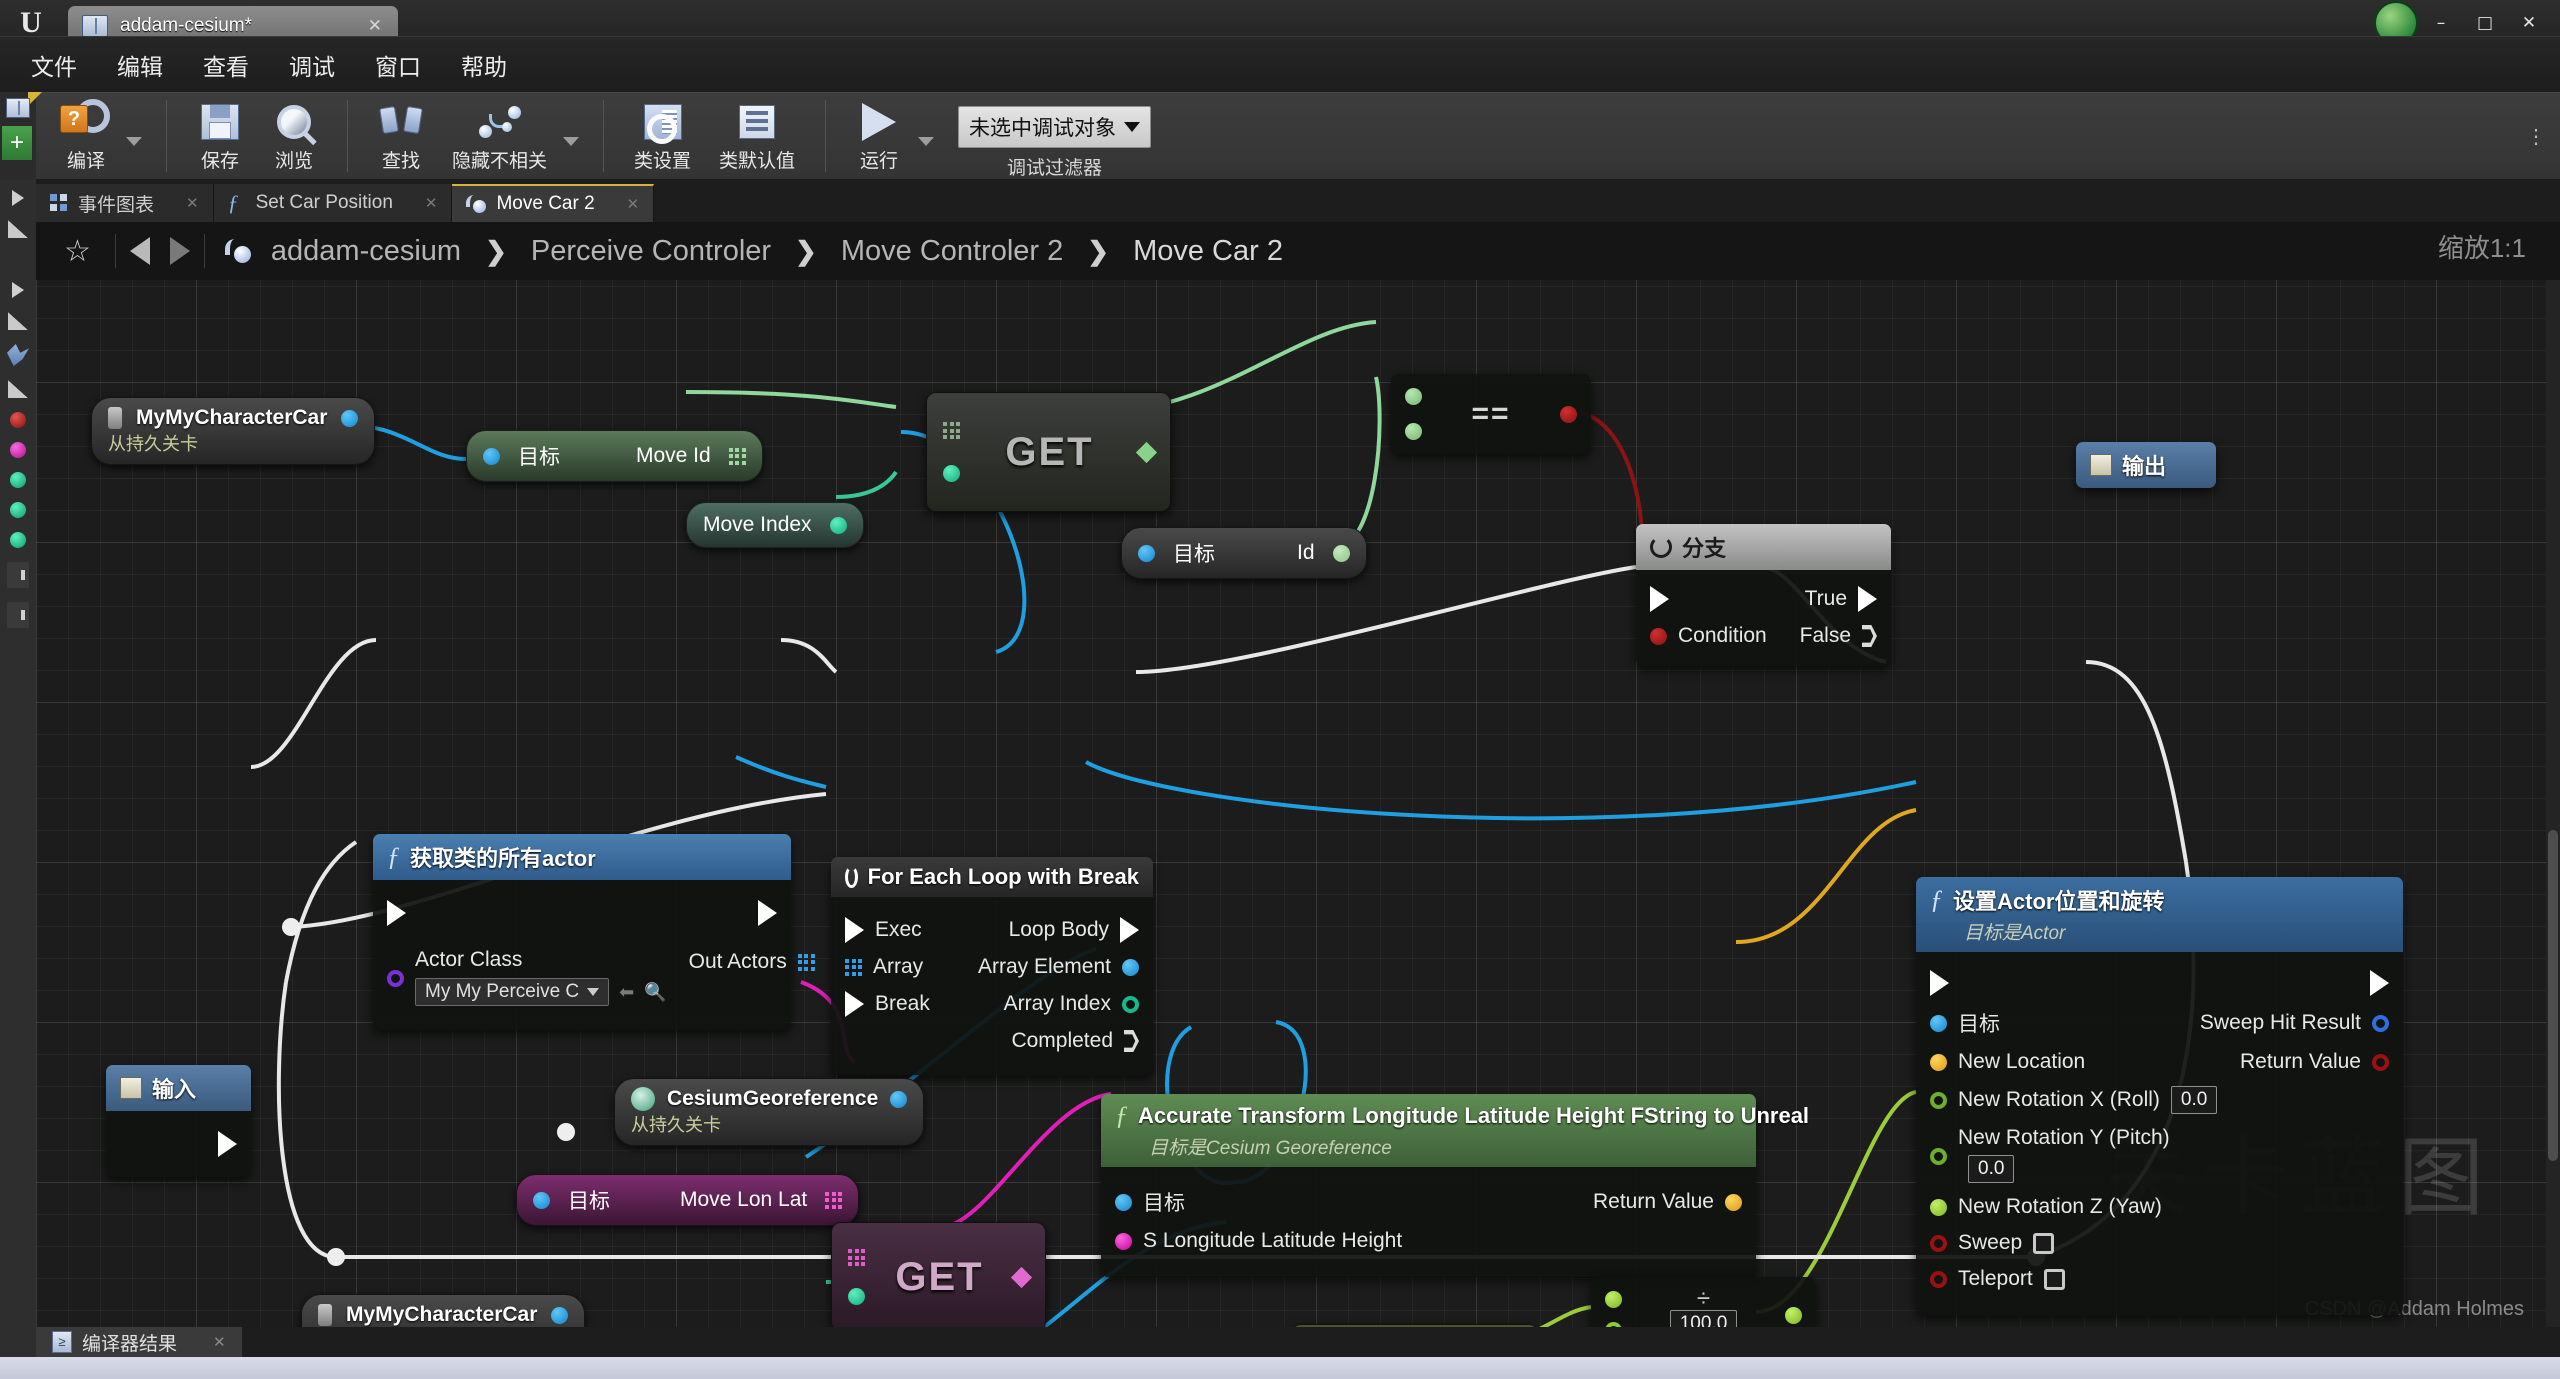 This screenshot has width=2560, height=1379. What do you see at coordinates (395, 978) in the screenshot?
I see `input-pin-actor-class` at bounding box center [395, 978].